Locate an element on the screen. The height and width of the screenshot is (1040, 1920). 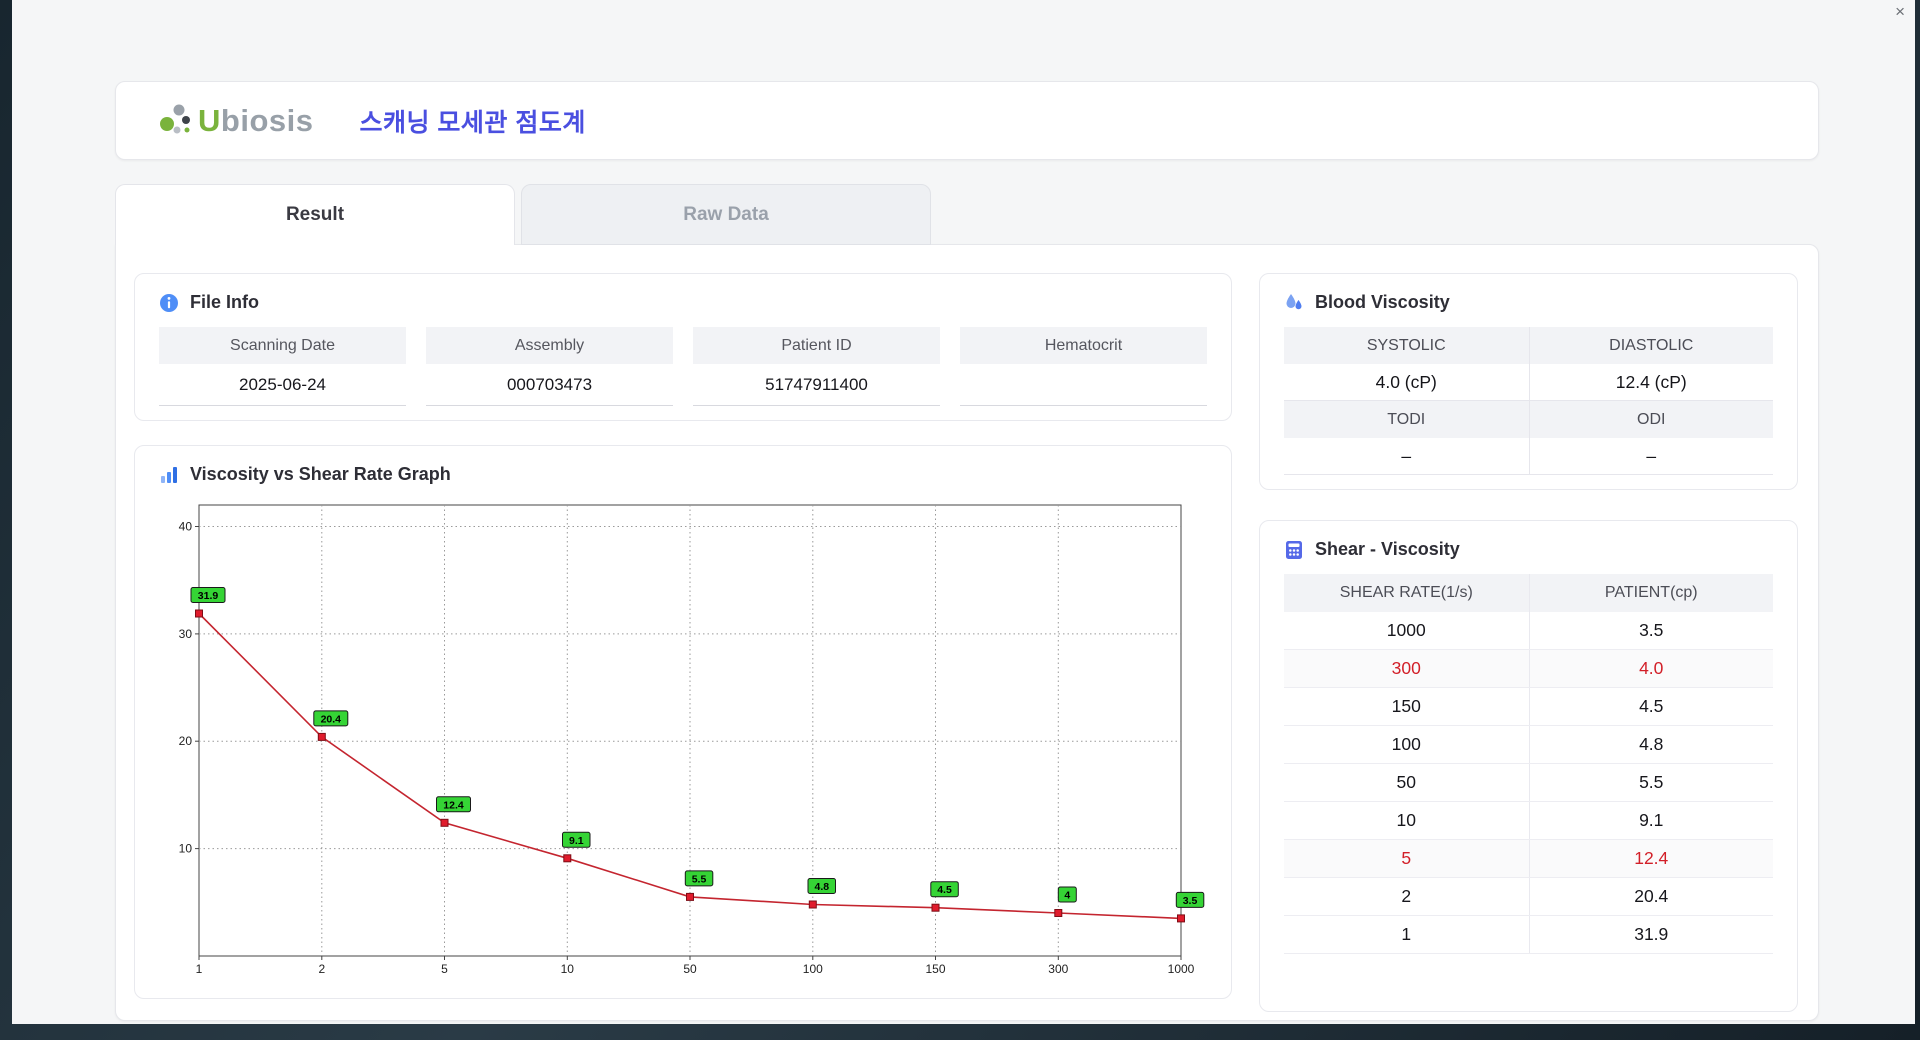
svg-text: 12.4 is located at coordinates (453, 805).